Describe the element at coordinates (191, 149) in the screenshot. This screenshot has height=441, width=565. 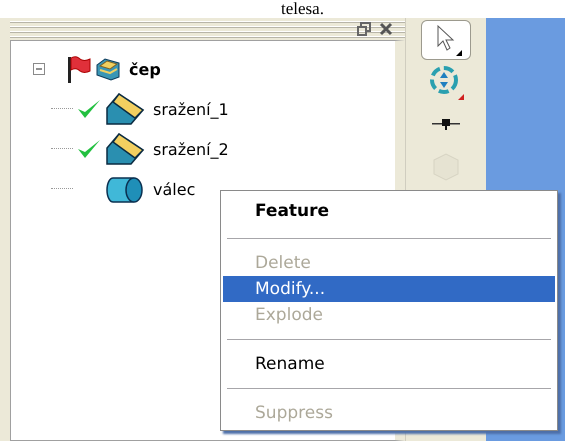
I see `tree-item: sražení_2` at that location.